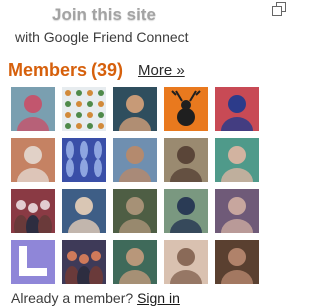 Image resolution: width=320 pixels, height=308 pixels. I want to click on pattern-photo-icon, so click(84, 109).